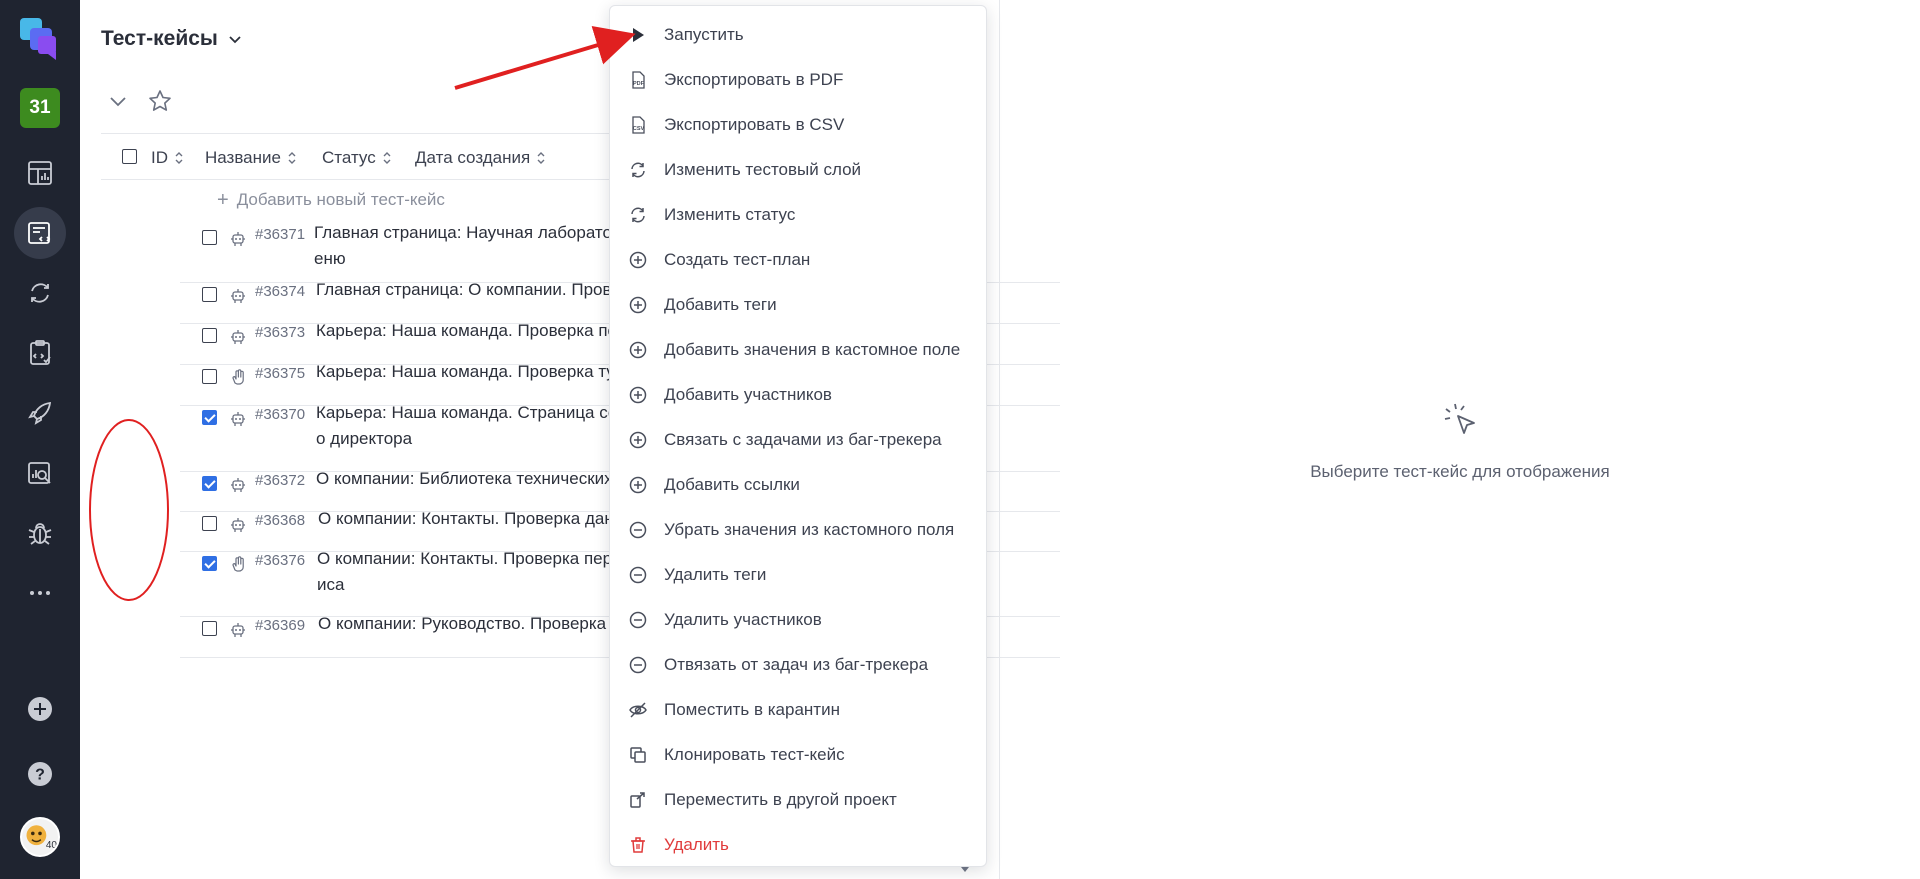  Describe the element at coordinates (129, 156) in the screenshot. I see `select-all-checkbox` at that location.